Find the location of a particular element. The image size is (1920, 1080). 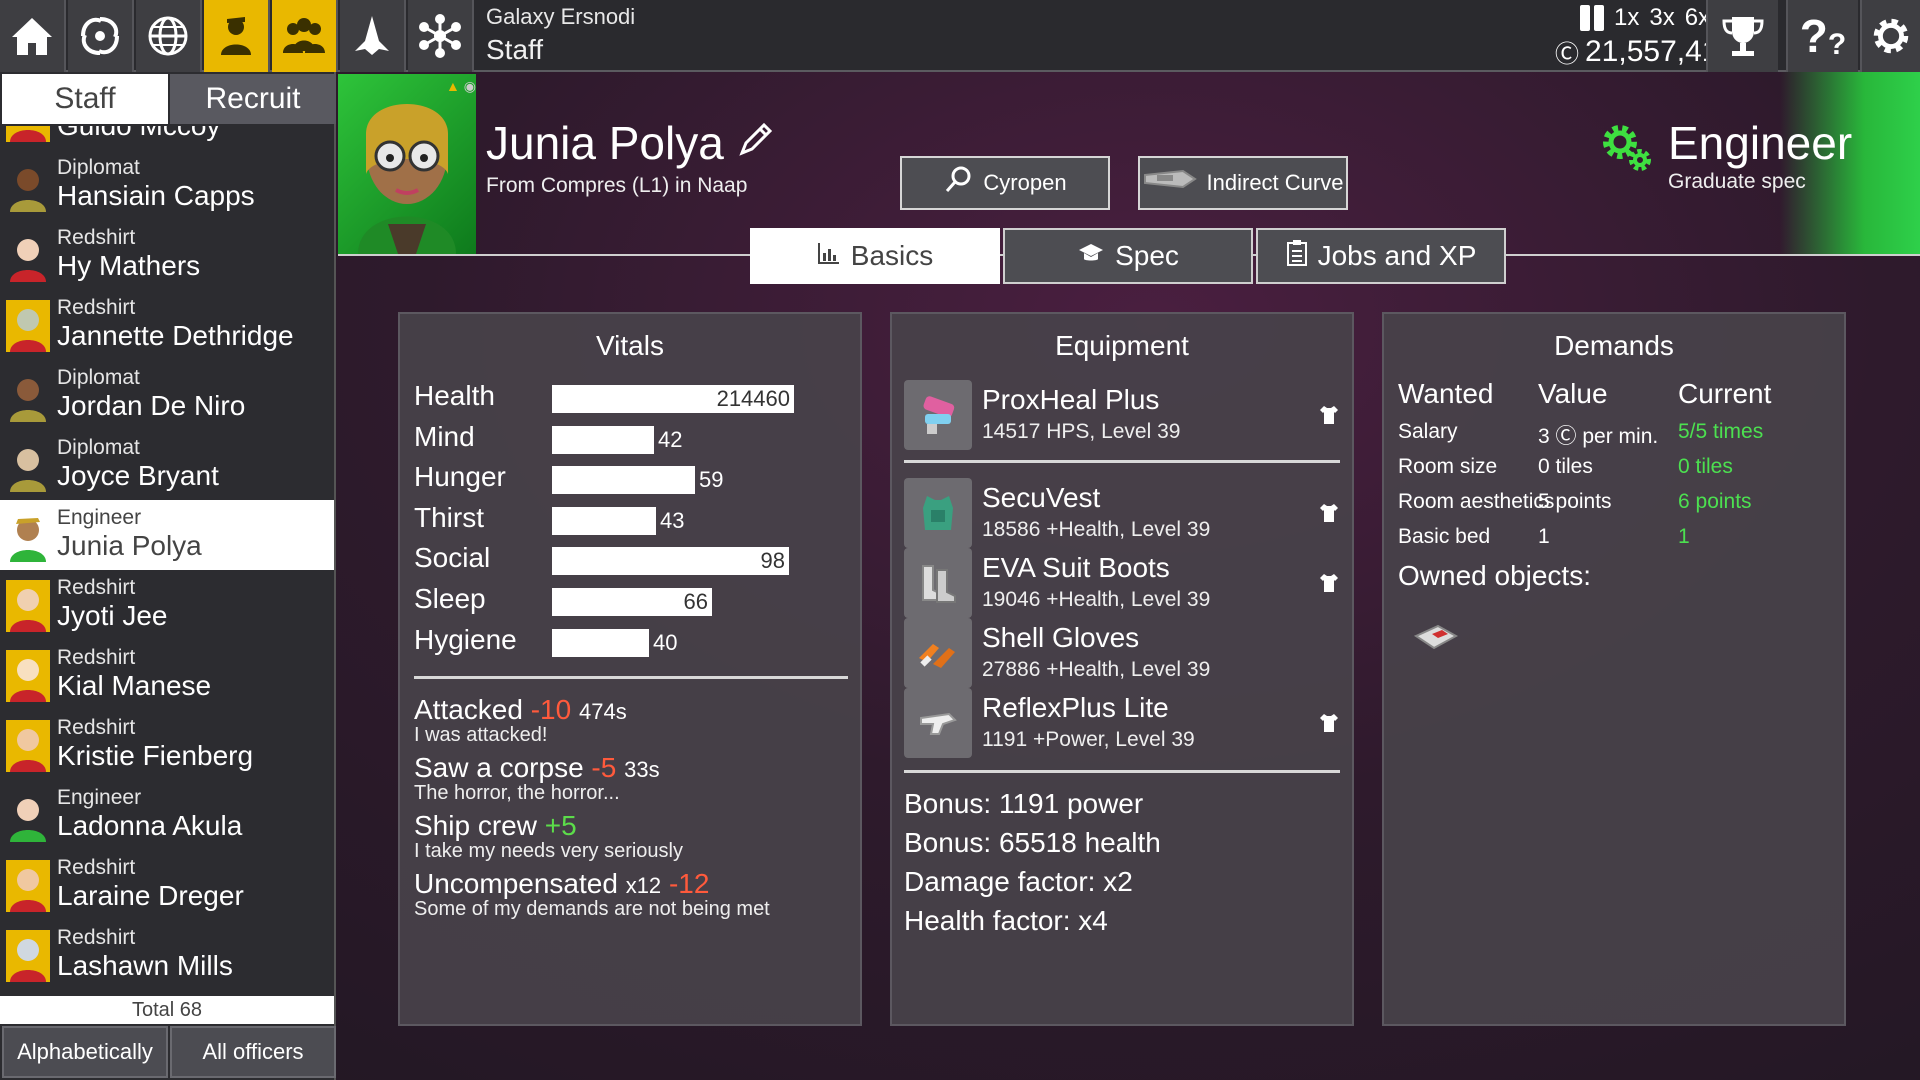

trophy-icon is located at coordinates (1742, 36).